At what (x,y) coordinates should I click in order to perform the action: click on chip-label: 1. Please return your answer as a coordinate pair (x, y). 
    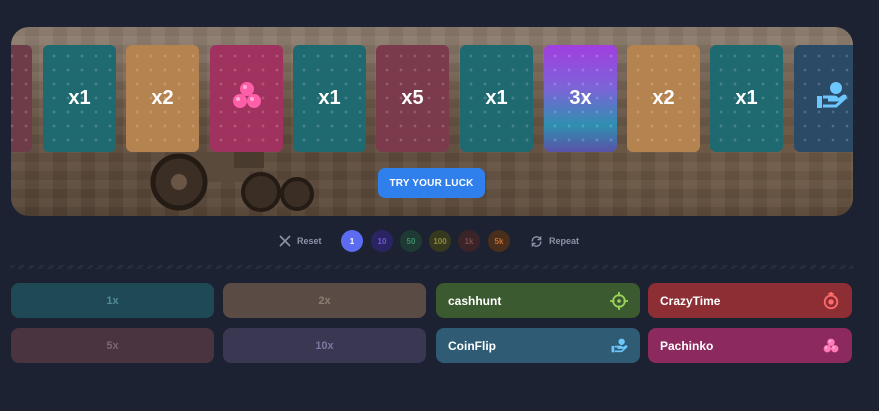
    Looking at the image, I should click on (352, 241).